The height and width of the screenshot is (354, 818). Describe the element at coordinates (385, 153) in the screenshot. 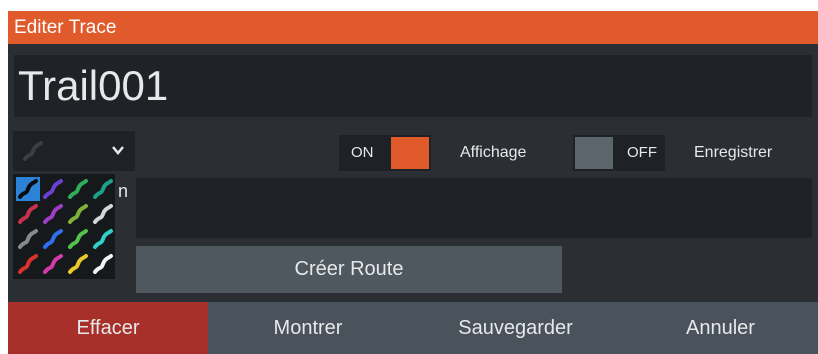

I see `display-toggle: ON` at that location.